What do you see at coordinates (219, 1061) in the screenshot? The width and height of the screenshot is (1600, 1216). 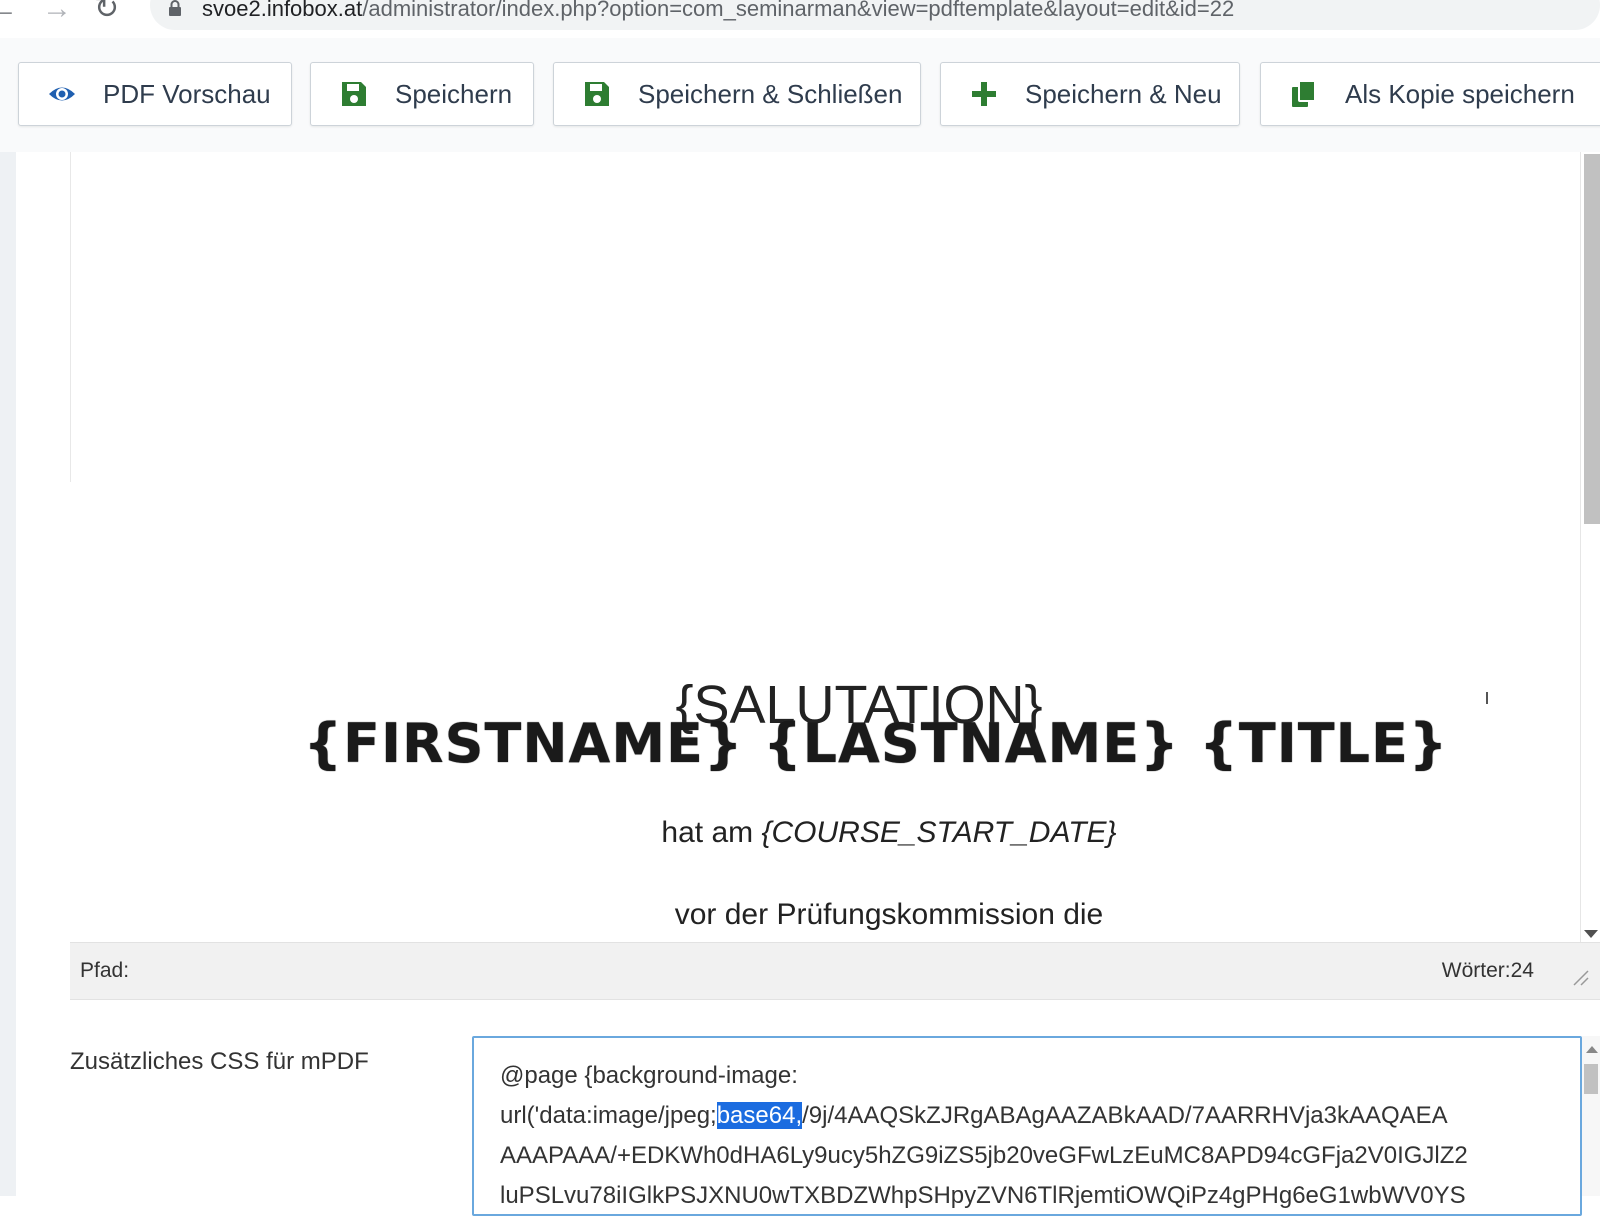 I see `additional-css-label: Zusätzliches CSS für mPDF` at bounding box center [219, 1061].